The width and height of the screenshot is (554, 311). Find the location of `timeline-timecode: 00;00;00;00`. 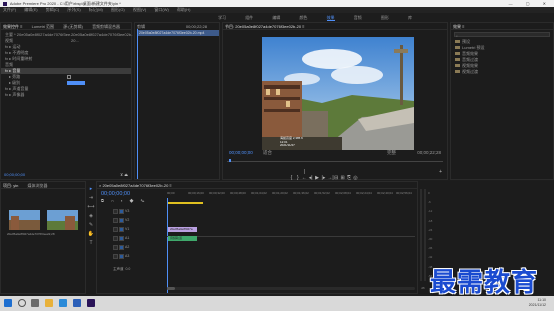

timeline-timecode: 00;00;00;00 is located at coordinates (115, 194).